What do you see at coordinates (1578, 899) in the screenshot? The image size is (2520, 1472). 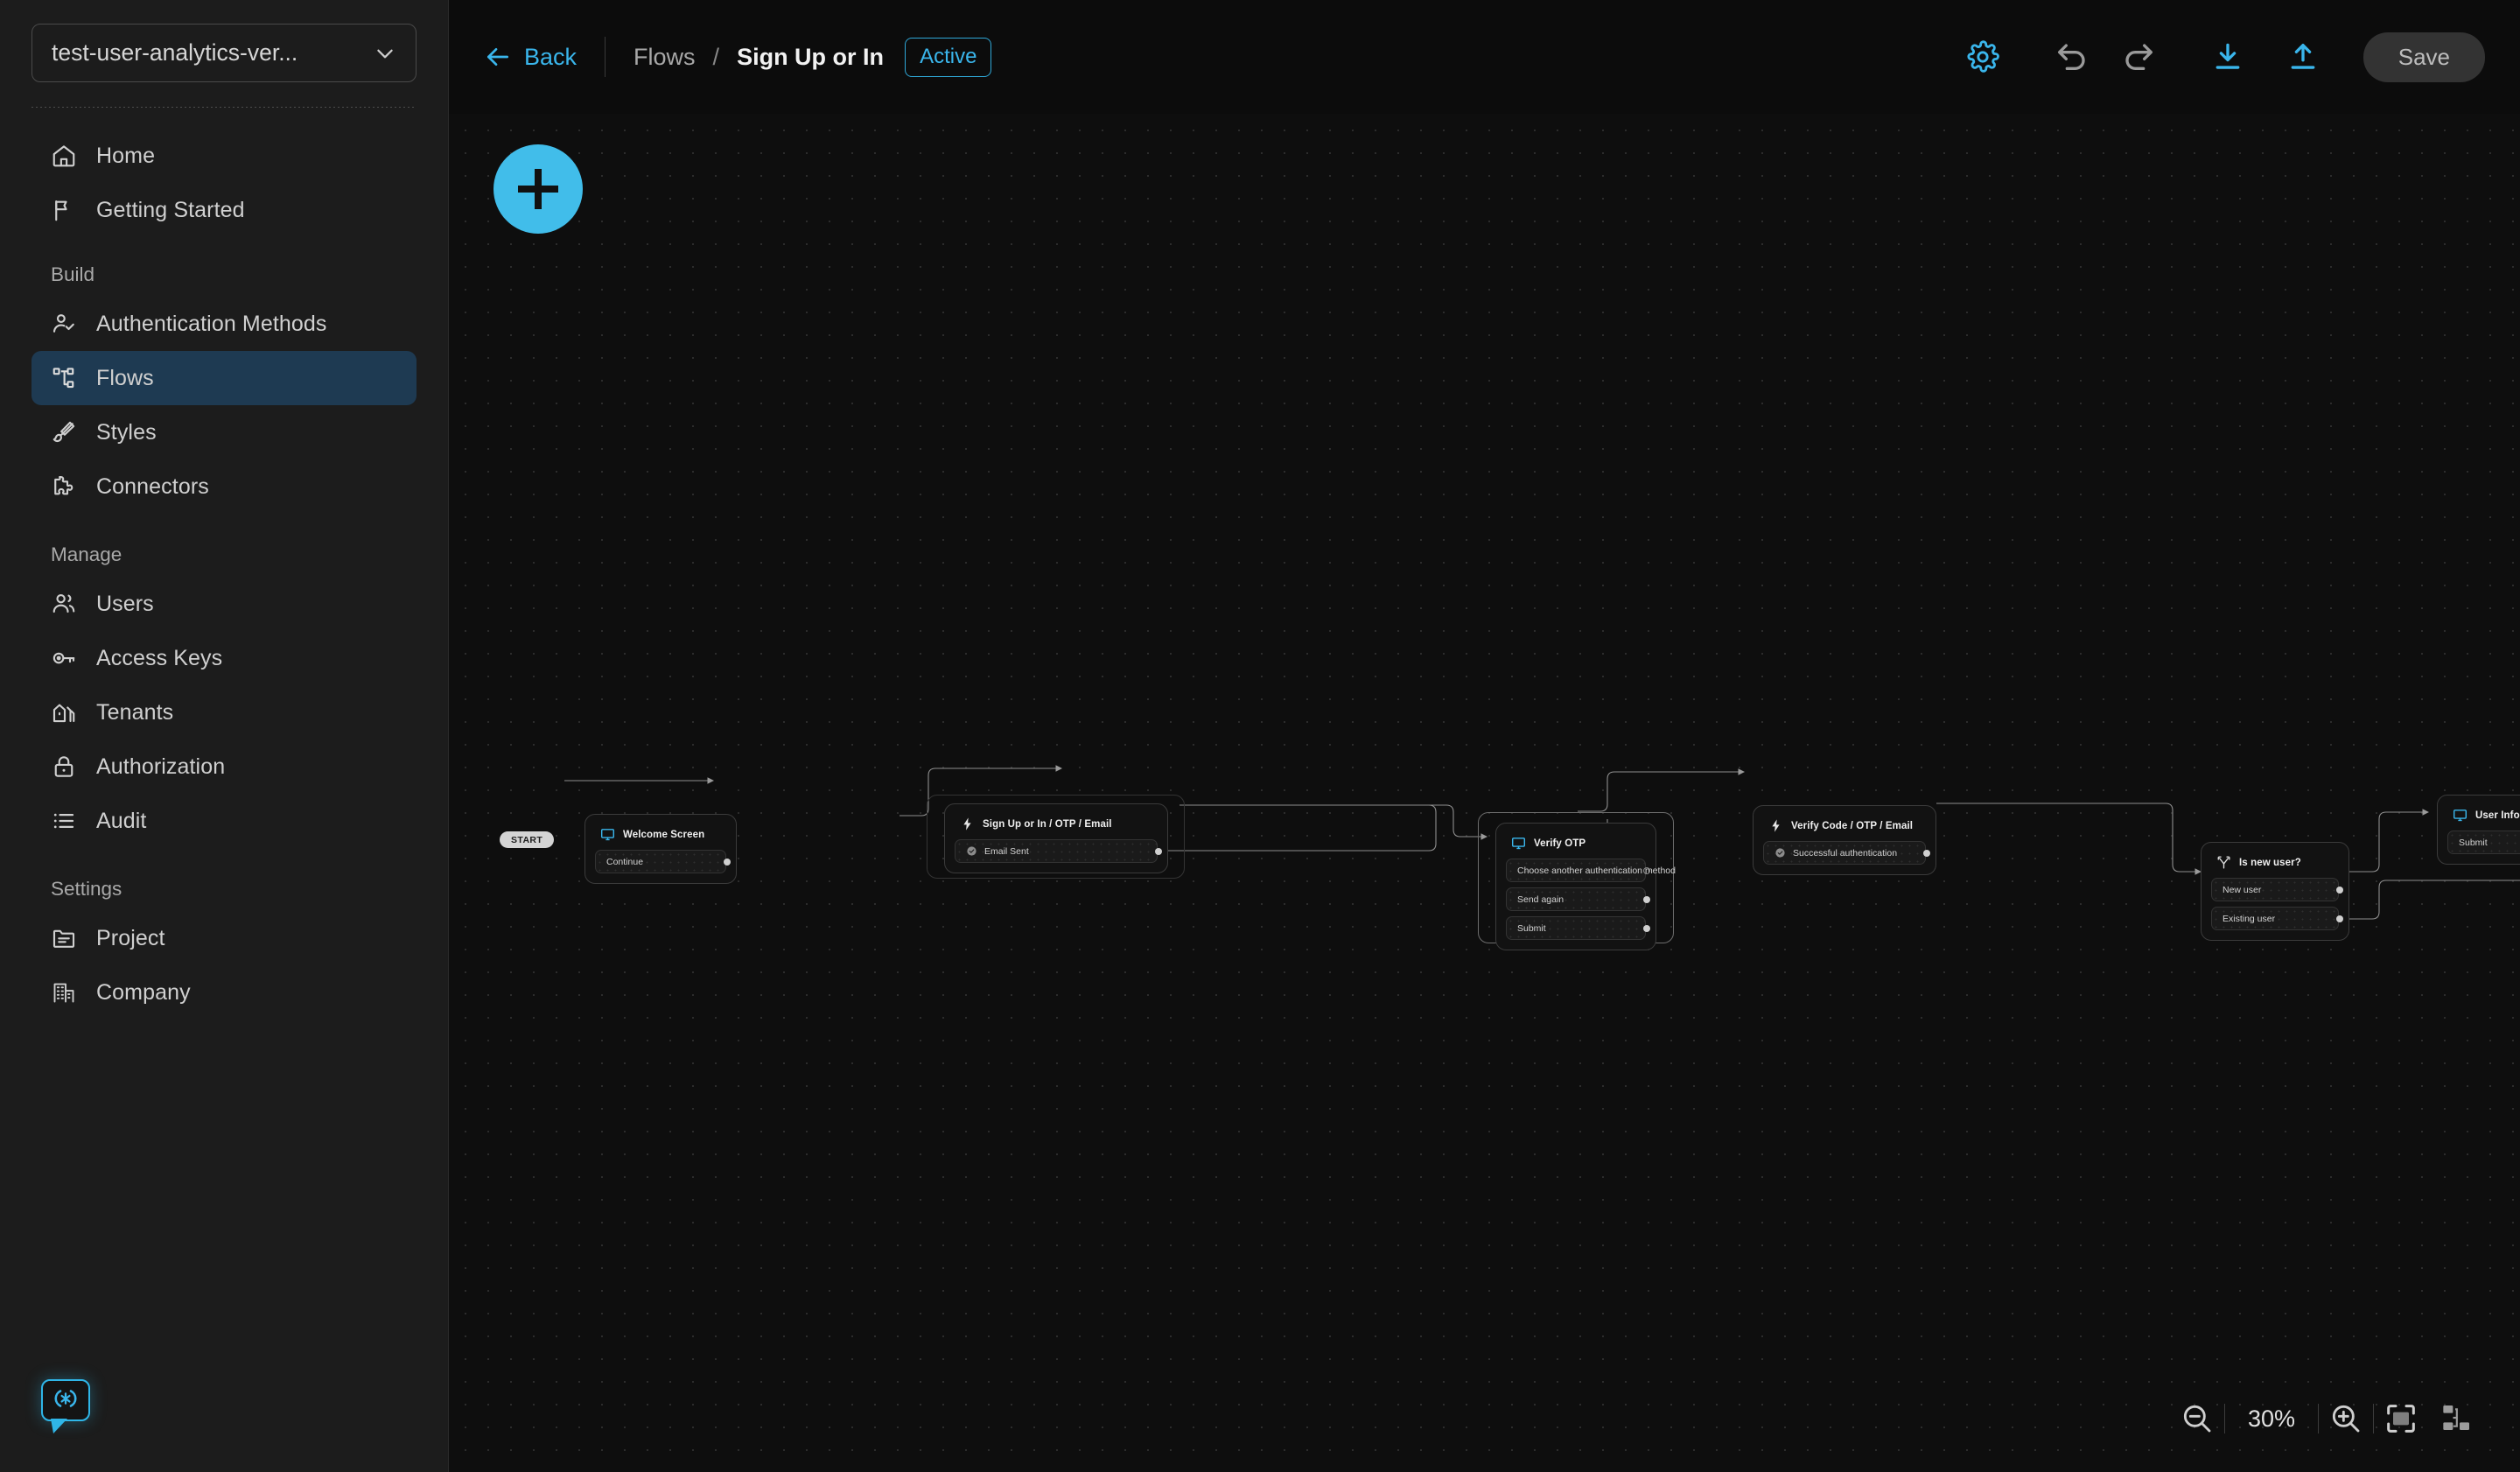 I see `node-row: Send again` at bounding box center [1578, 899].